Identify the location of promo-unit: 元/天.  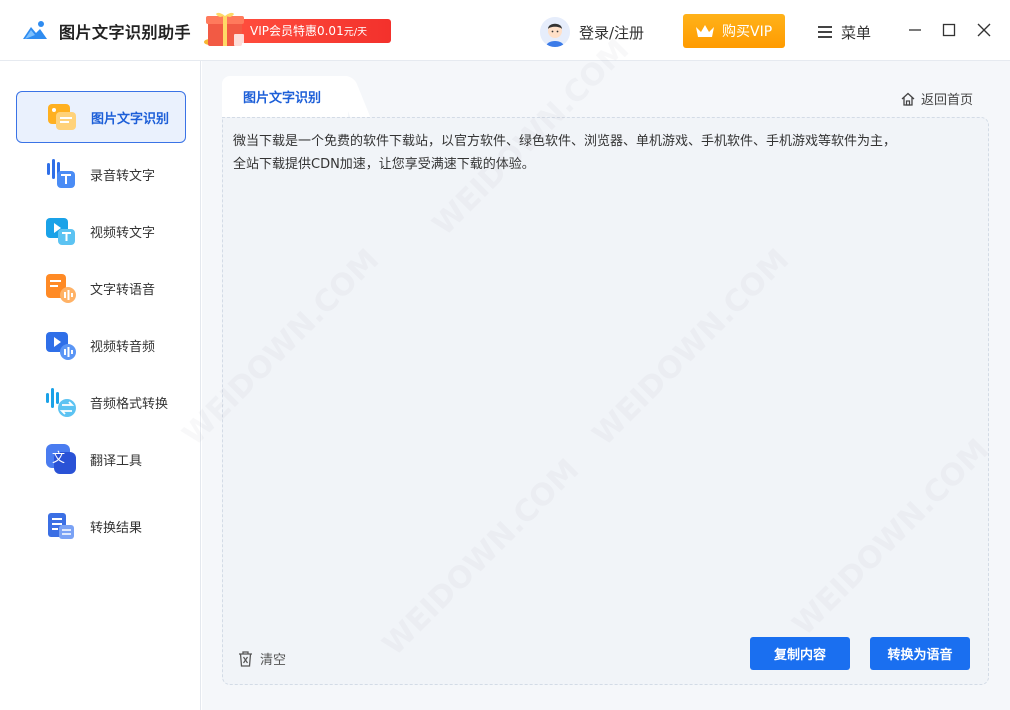
(355, 32).